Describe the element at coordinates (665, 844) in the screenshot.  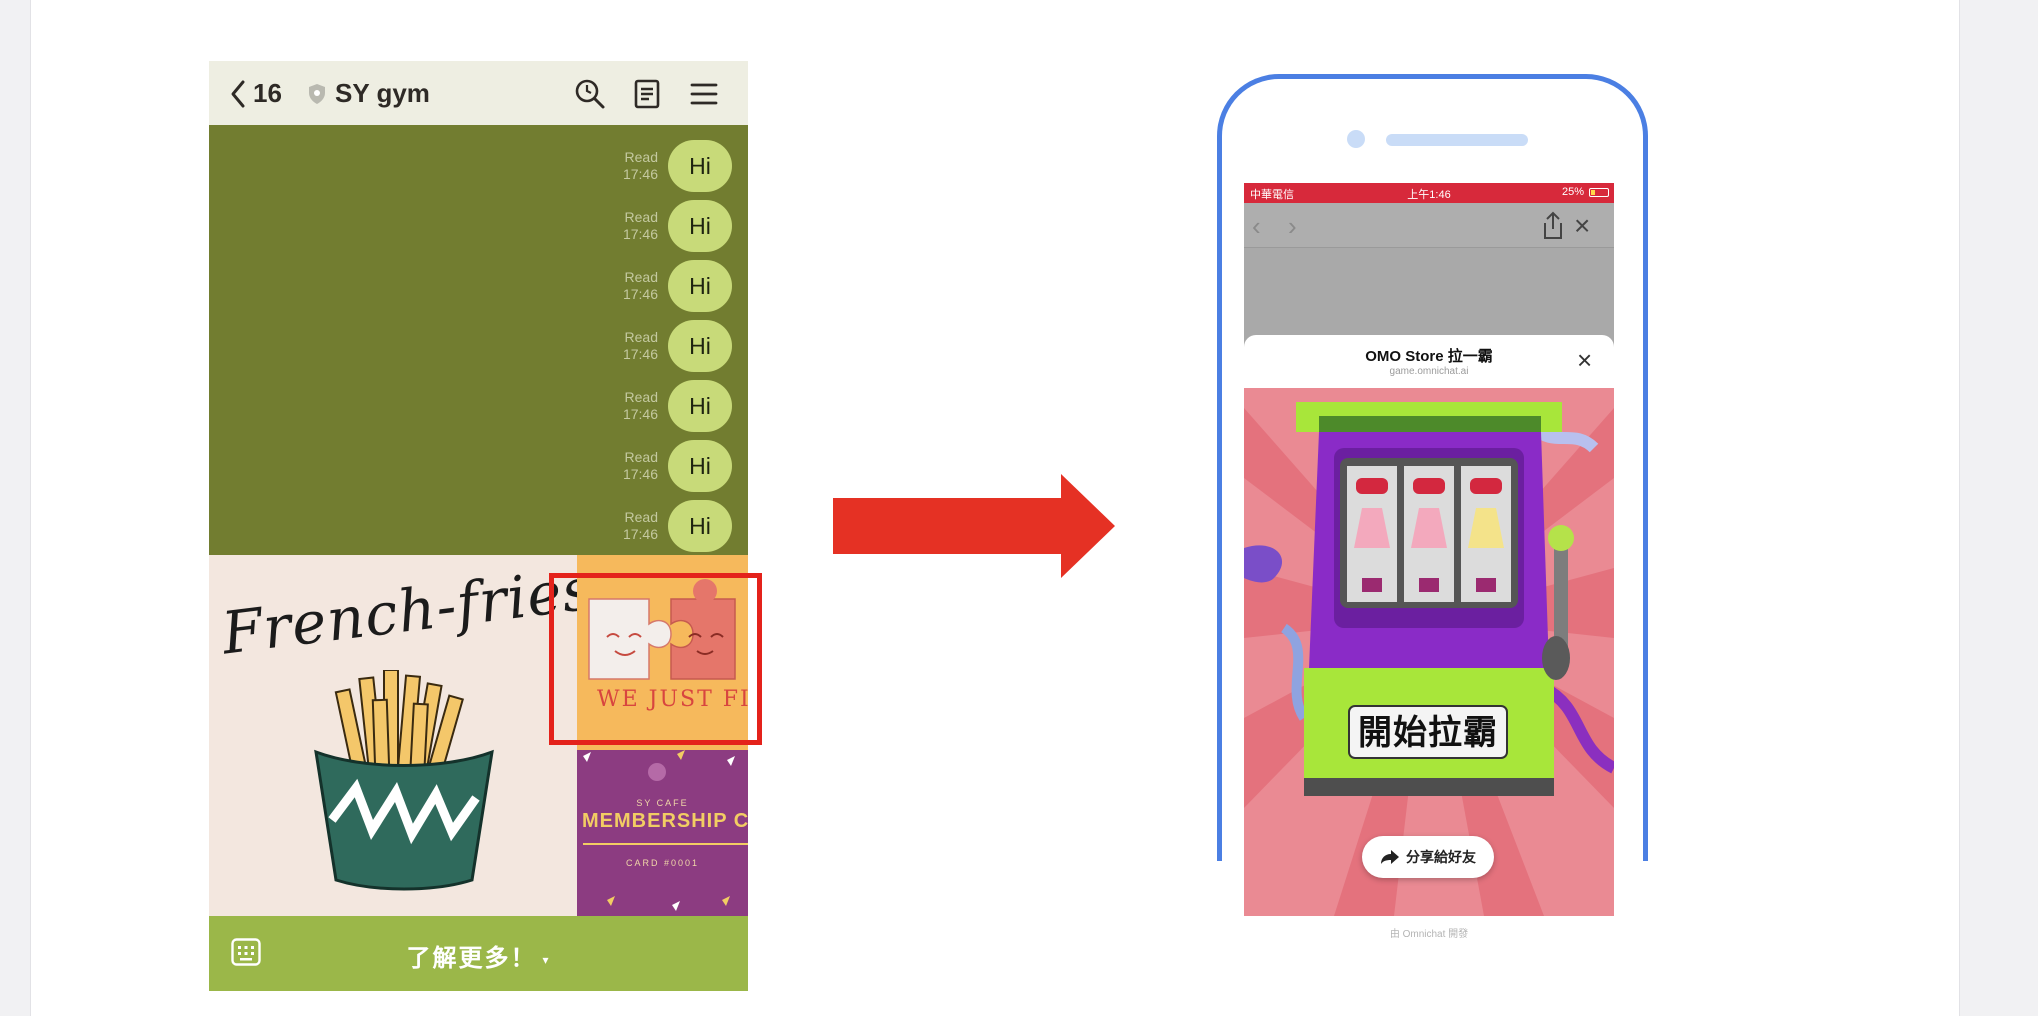
I see `card-divider` at that location.